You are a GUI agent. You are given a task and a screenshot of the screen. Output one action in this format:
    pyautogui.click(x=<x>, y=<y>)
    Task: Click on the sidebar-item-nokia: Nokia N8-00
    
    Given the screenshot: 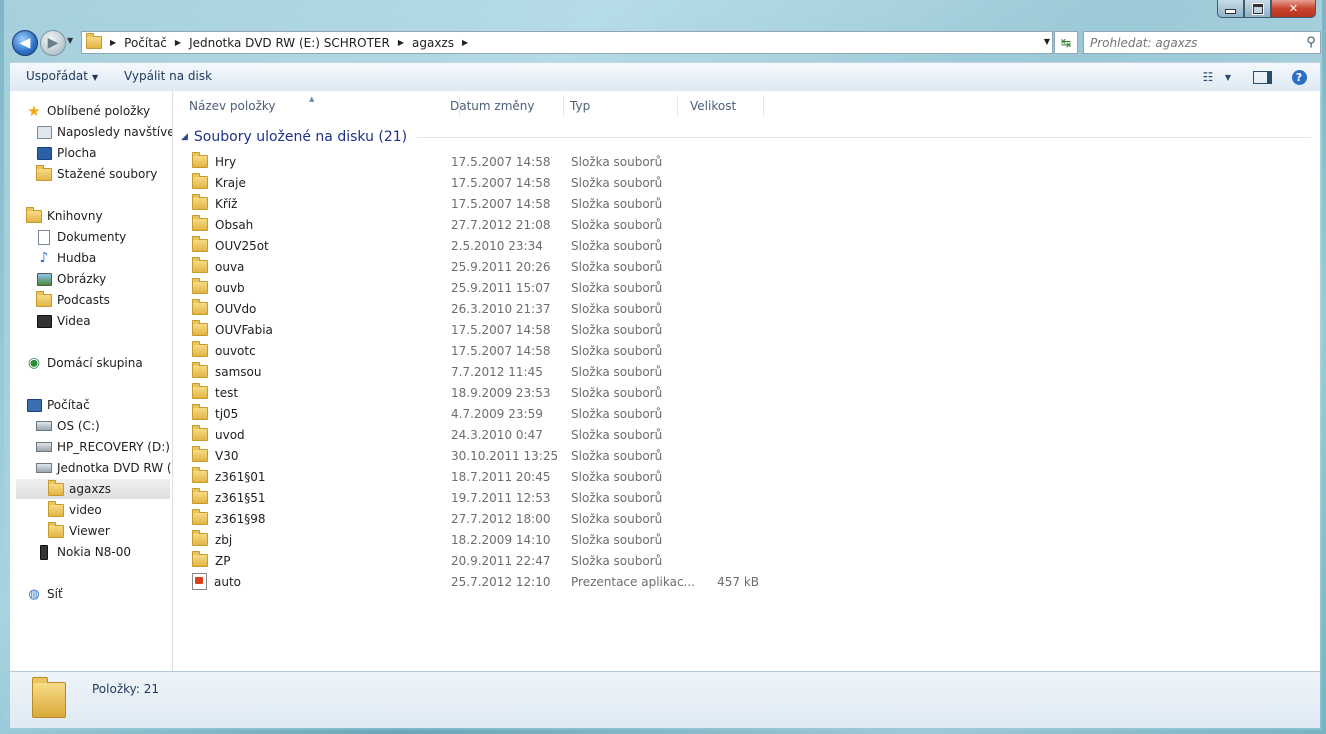 What is the action you would take?
    pyautogui.click(x=104, y=552)
    